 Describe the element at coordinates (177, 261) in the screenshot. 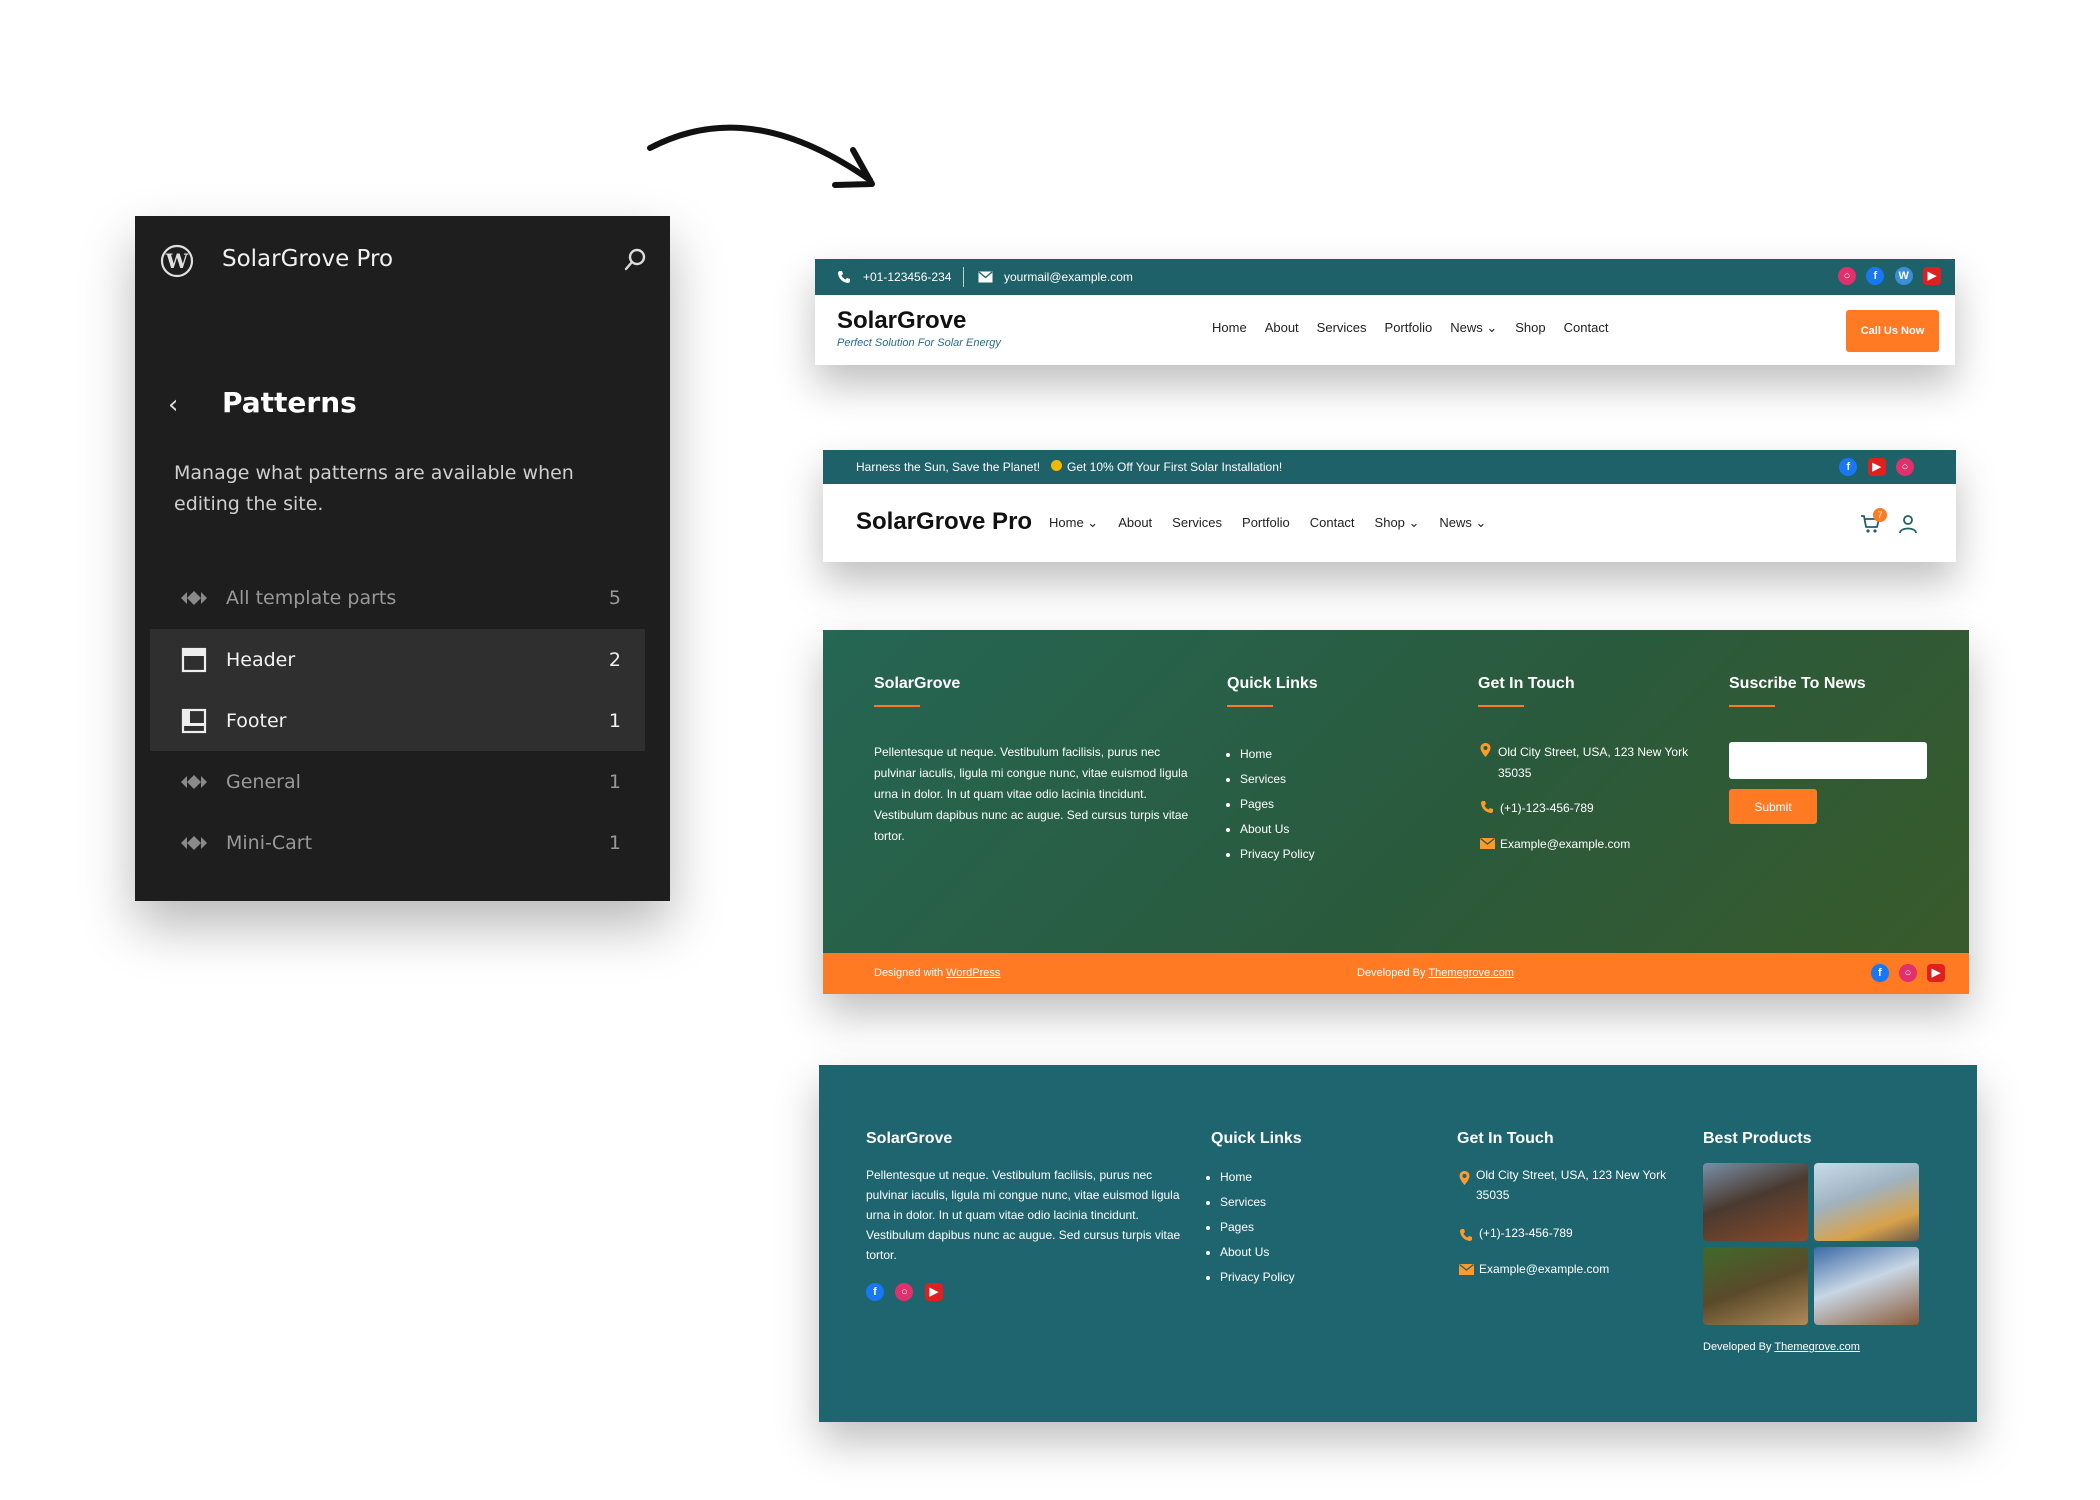

I see `wordpress-logo-icon: W` at that location.